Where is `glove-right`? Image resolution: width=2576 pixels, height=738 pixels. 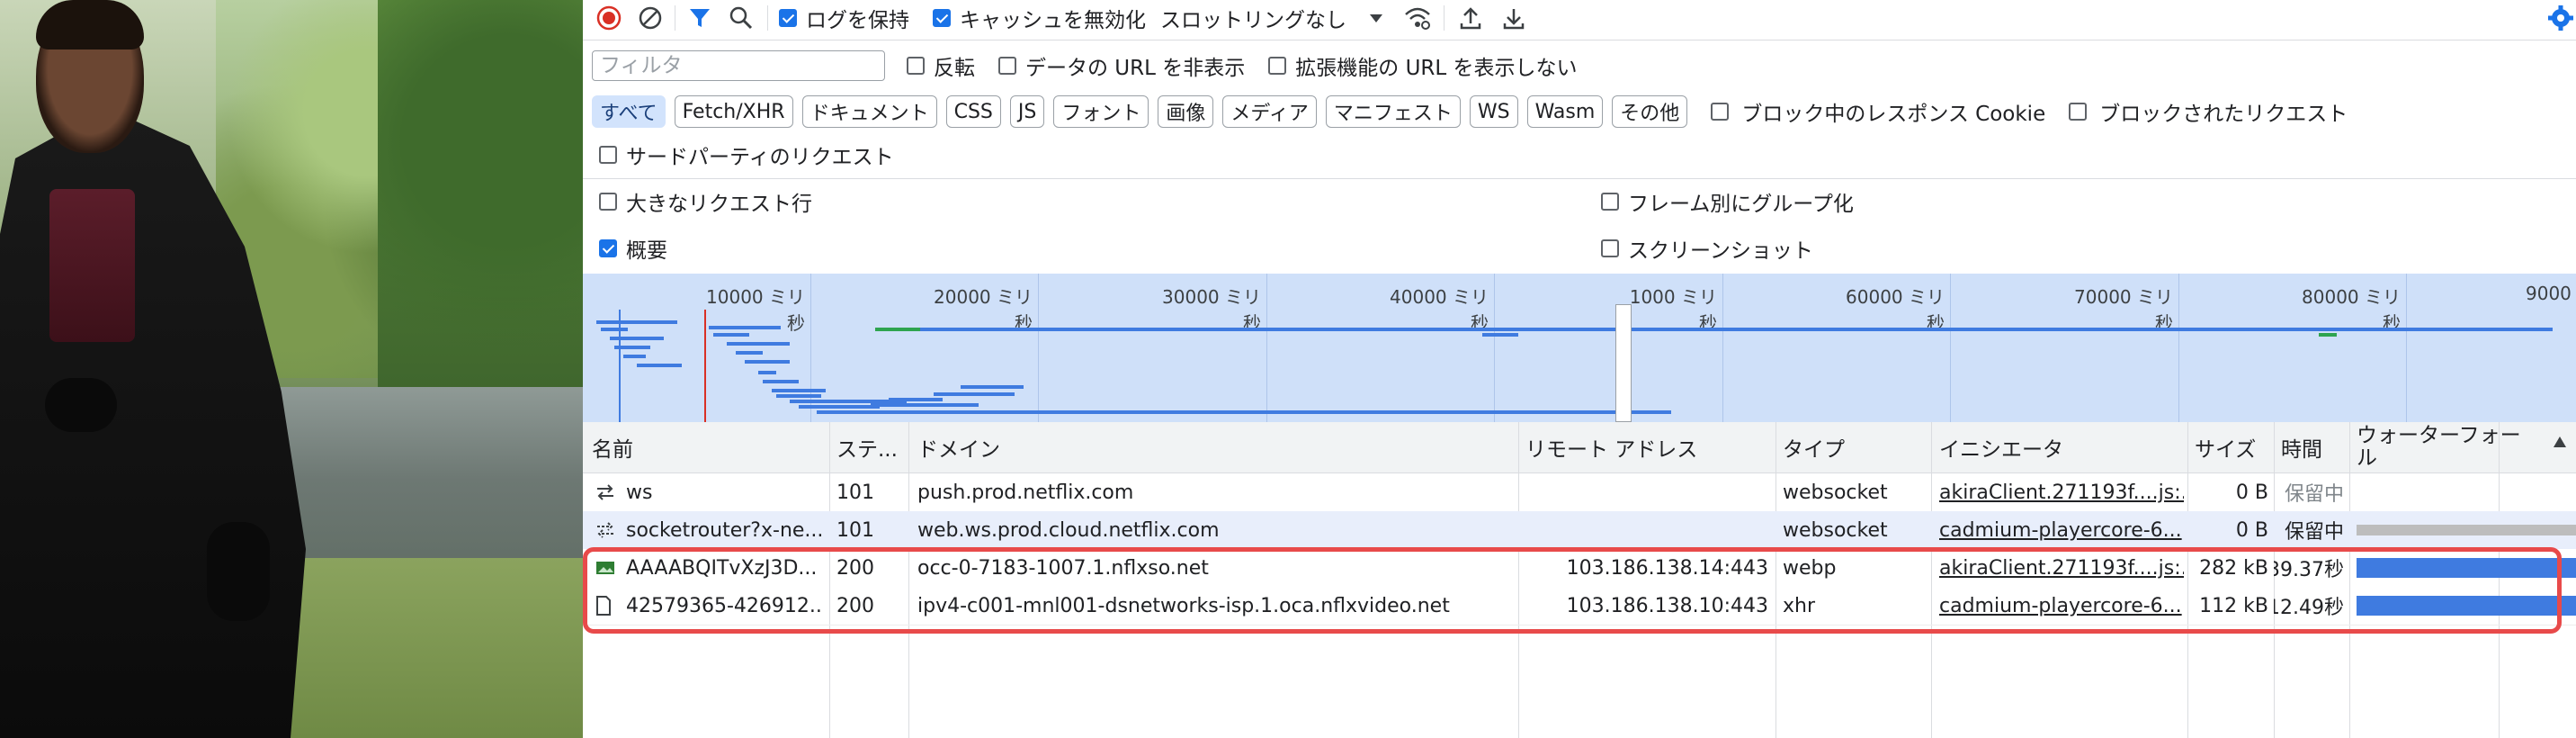 glove-right is located at coordinates (238, 571).